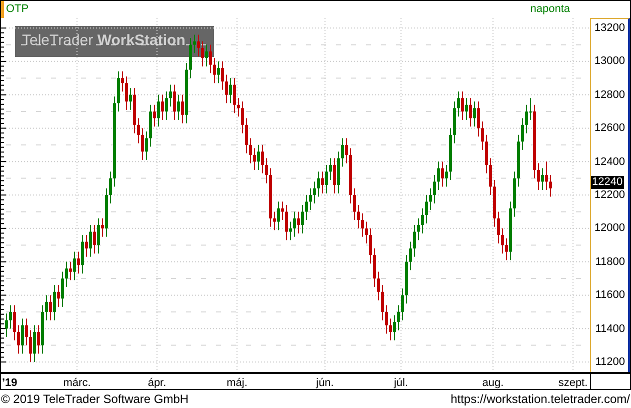 This screenshot has width=631, height=408. I want to click on copyright-text: © 2019 TeleTrader Software GmbH, so click(95, 399).